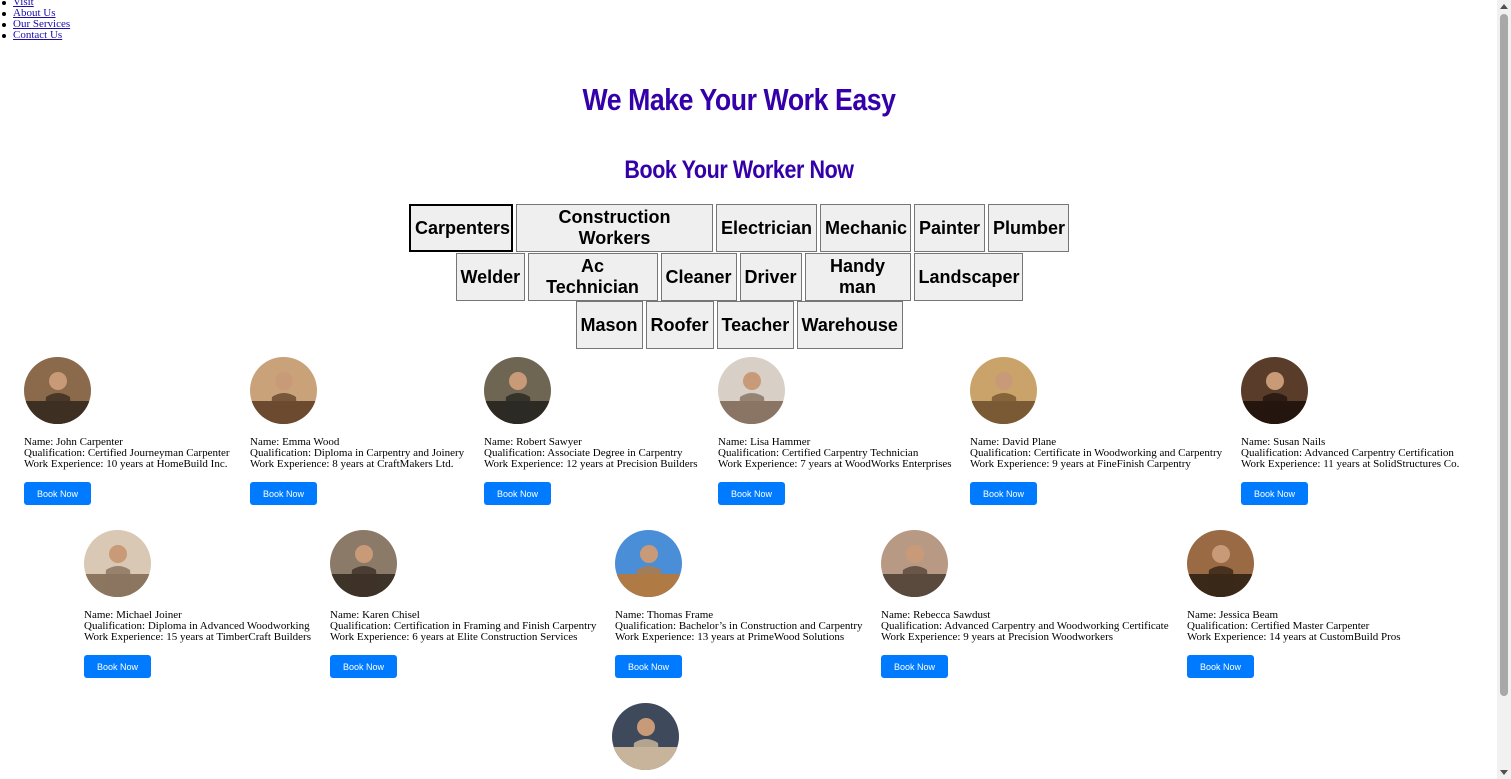  What do you see at coordinates (614, 228) in the screenshot?
I see `category-construction-workers-button: Construction Workers` at bounding box center [614, 228].